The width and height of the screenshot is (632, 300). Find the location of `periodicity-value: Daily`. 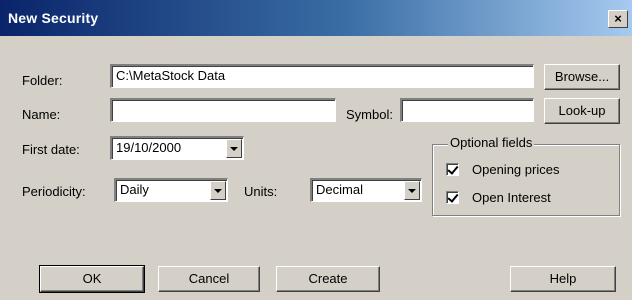

periodicity-value: Daily is located at coordinates (134, 189).